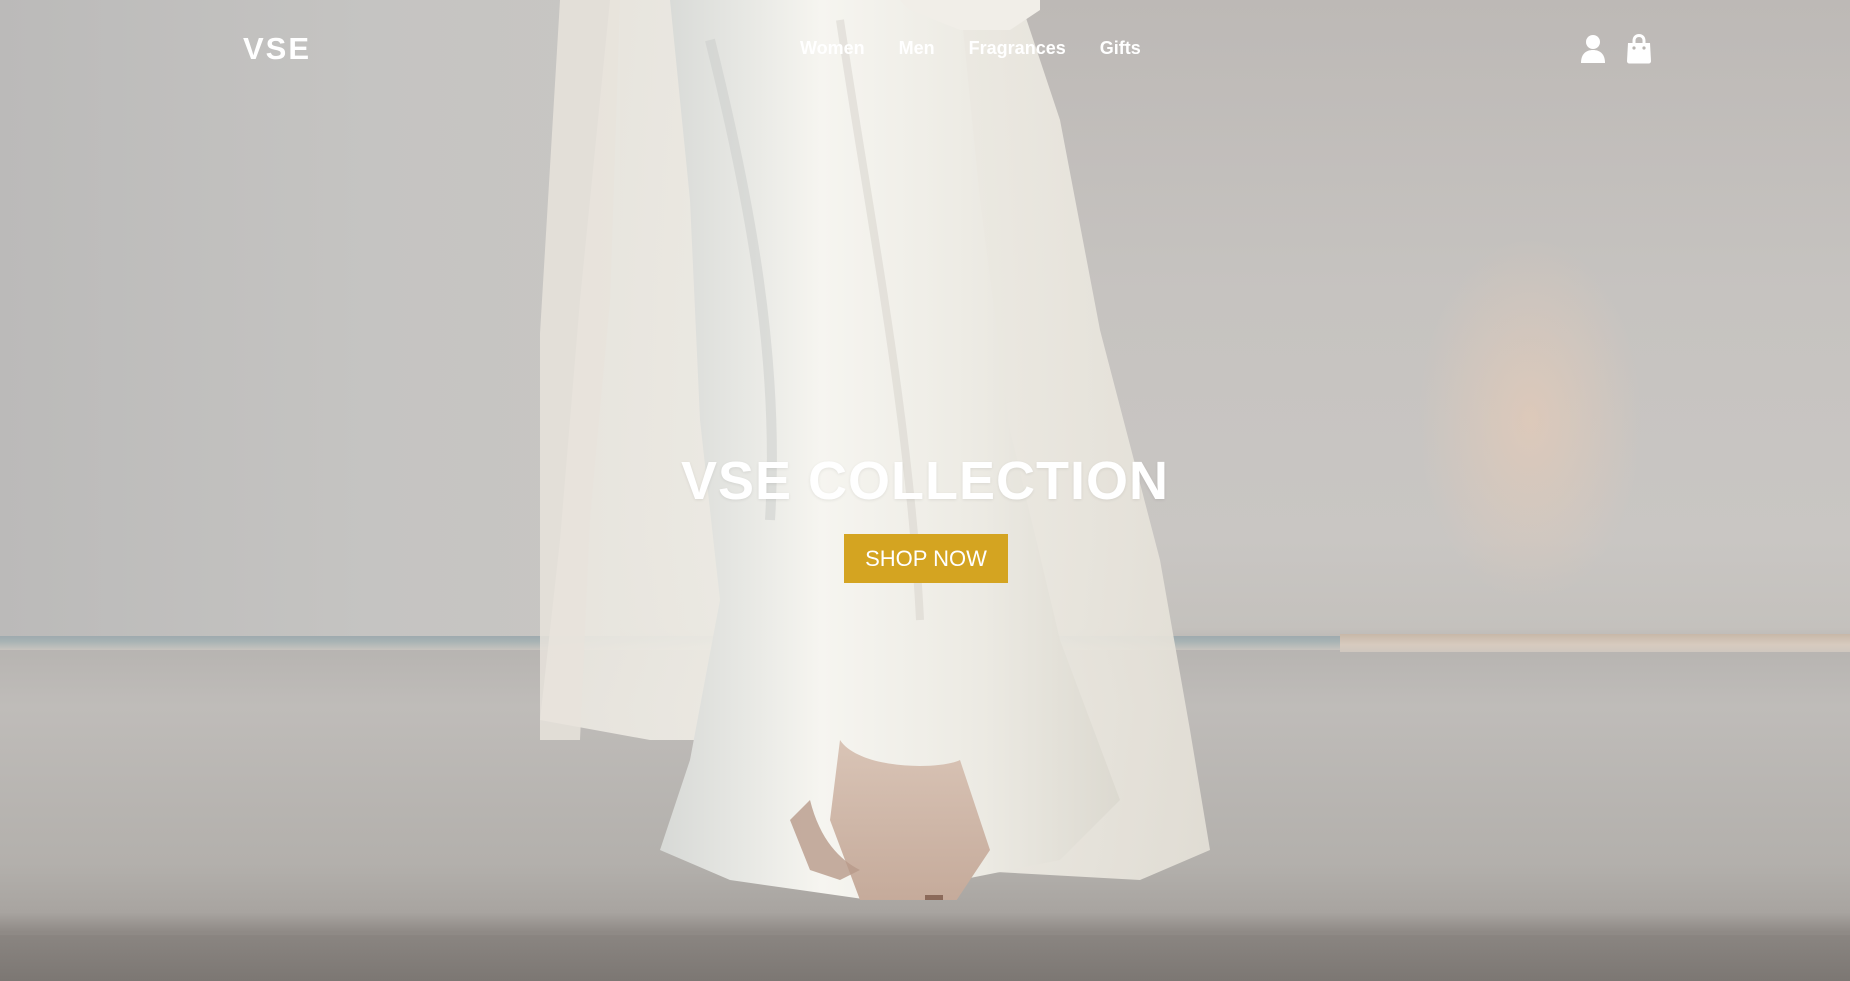 The width and height of the screenshot is (1850, 981). Describe the element at coordinates (1593, 49) in the screenshot. I see `user-icon` at that location.